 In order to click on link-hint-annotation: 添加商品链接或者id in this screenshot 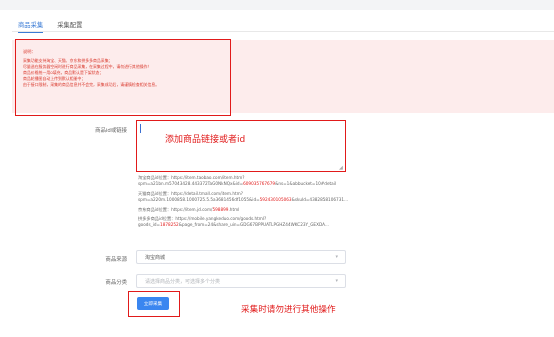, I will do `click(205, 140)`.